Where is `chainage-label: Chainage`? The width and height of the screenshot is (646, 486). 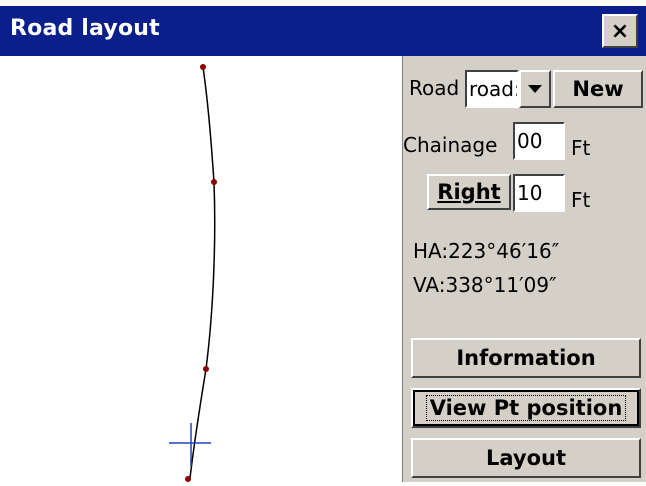
chainage-label: Chainage is located at coordinates (450, 145).